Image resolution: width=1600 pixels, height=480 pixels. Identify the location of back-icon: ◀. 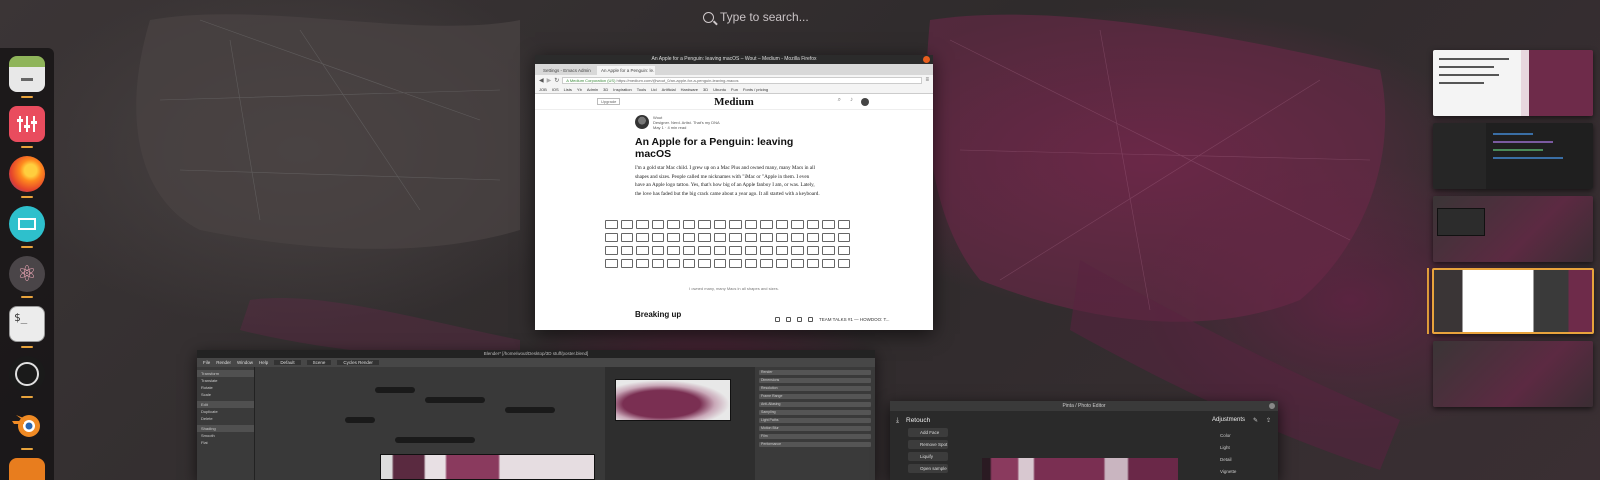
(541, 80).